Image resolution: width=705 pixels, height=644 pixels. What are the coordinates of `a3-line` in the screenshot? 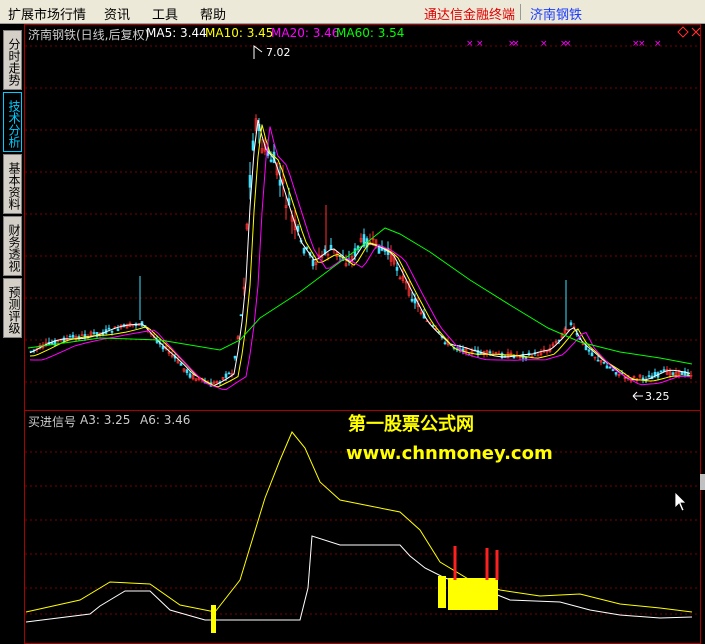 It's located at (359, 579).